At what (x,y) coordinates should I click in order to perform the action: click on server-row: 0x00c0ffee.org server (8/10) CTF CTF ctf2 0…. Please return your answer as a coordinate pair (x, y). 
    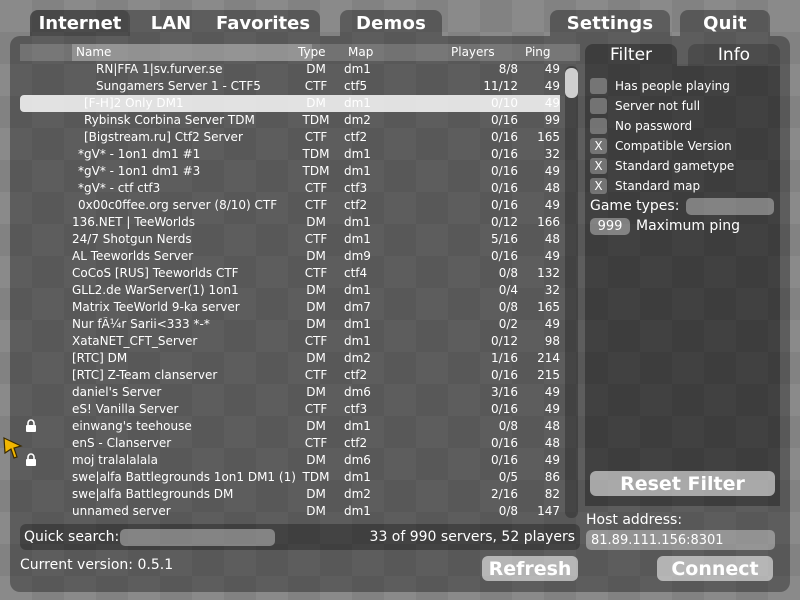
    Looking at the image, I should click on (290, 205).